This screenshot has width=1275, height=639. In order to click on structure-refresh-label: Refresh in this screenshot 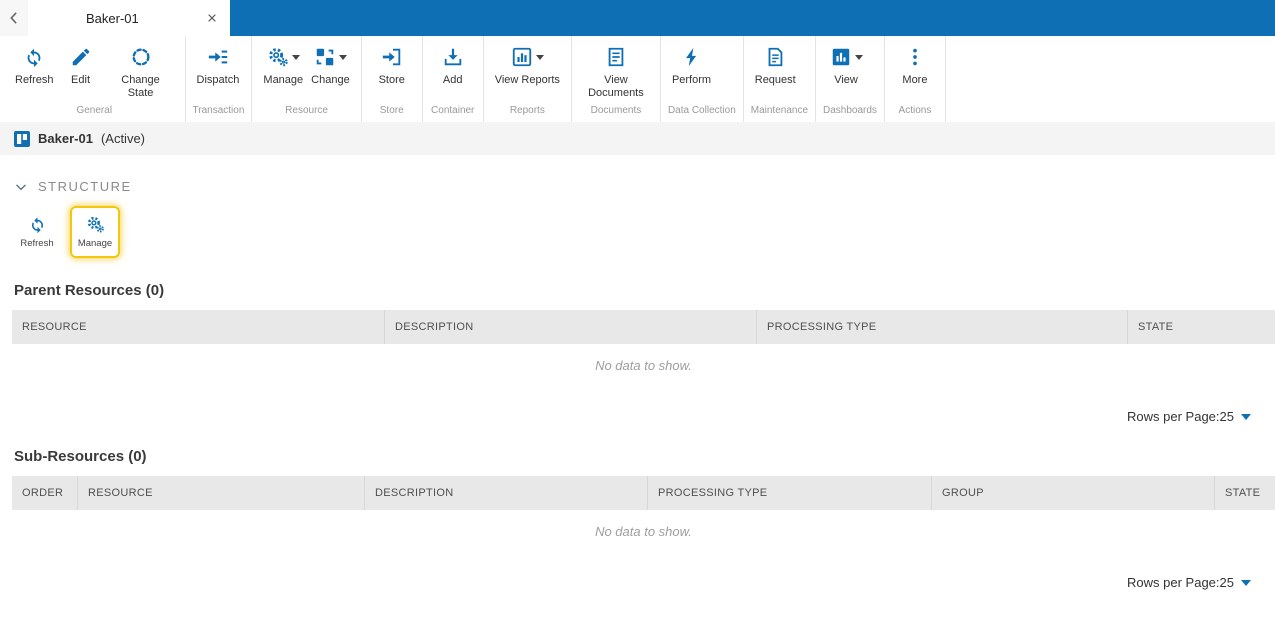, I will do `click(37, 243)`.